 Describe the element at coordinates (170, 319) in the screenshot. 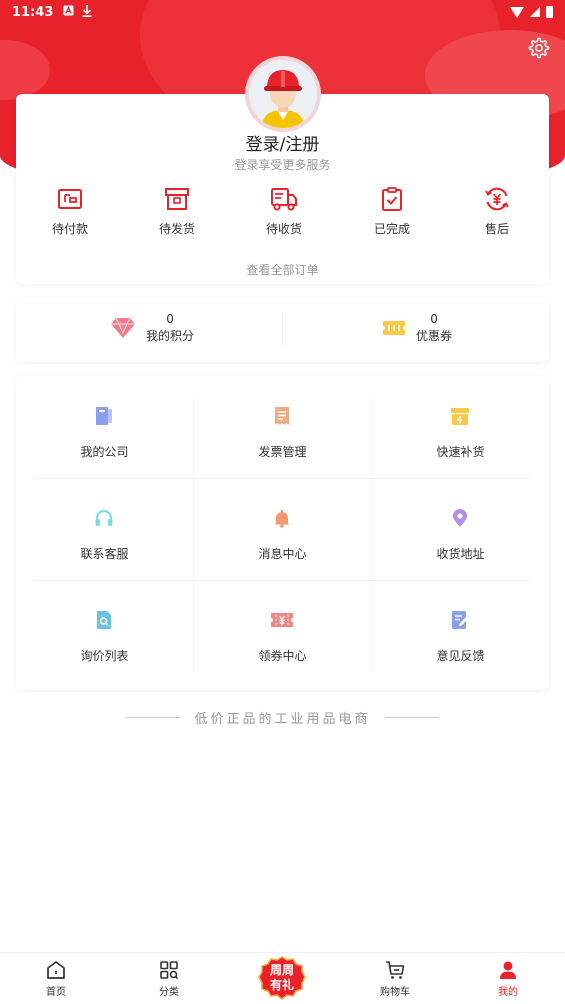

I see `points-value: 0` at that location.